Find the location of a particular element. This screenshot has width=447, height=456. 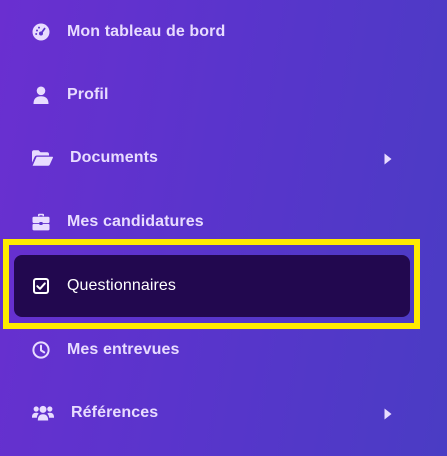

sidebar-item-questionnaires: Questionnaires is located at coordinates (212, 286).